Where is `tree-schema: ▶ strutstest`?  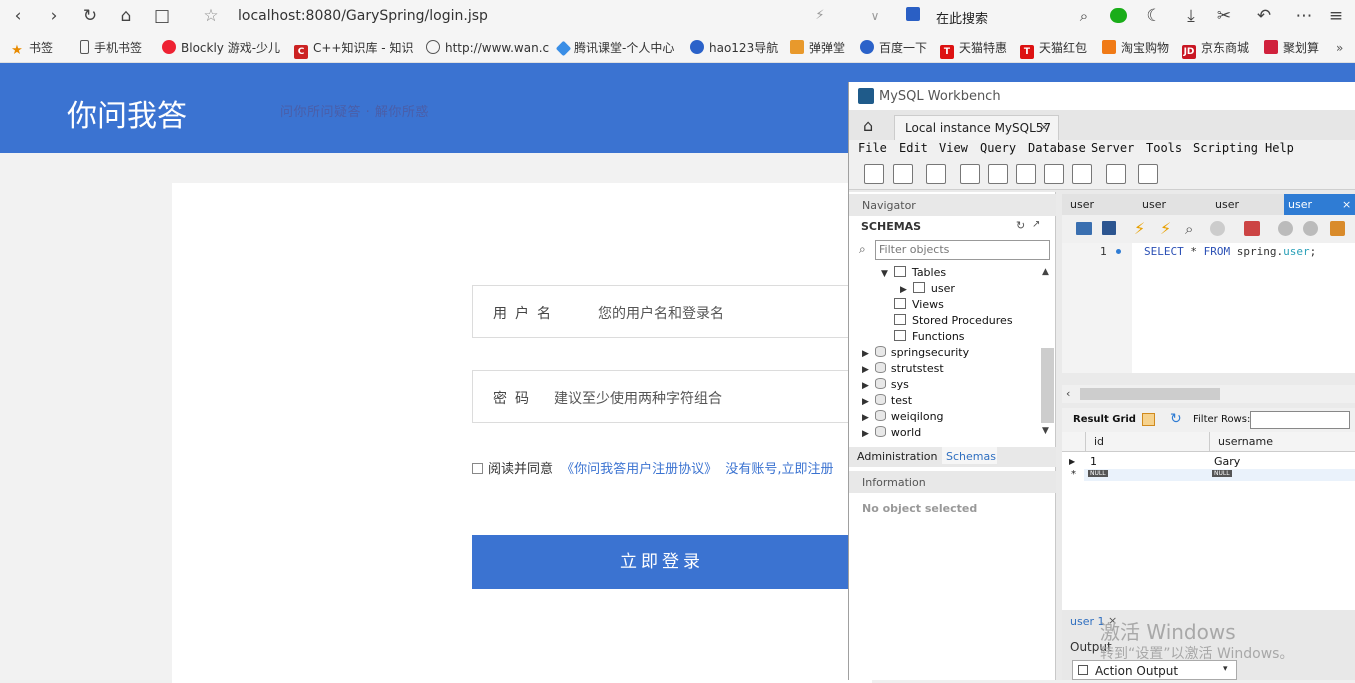 tree-schema: ▶ strutstest is located at coordinates (903, 368).